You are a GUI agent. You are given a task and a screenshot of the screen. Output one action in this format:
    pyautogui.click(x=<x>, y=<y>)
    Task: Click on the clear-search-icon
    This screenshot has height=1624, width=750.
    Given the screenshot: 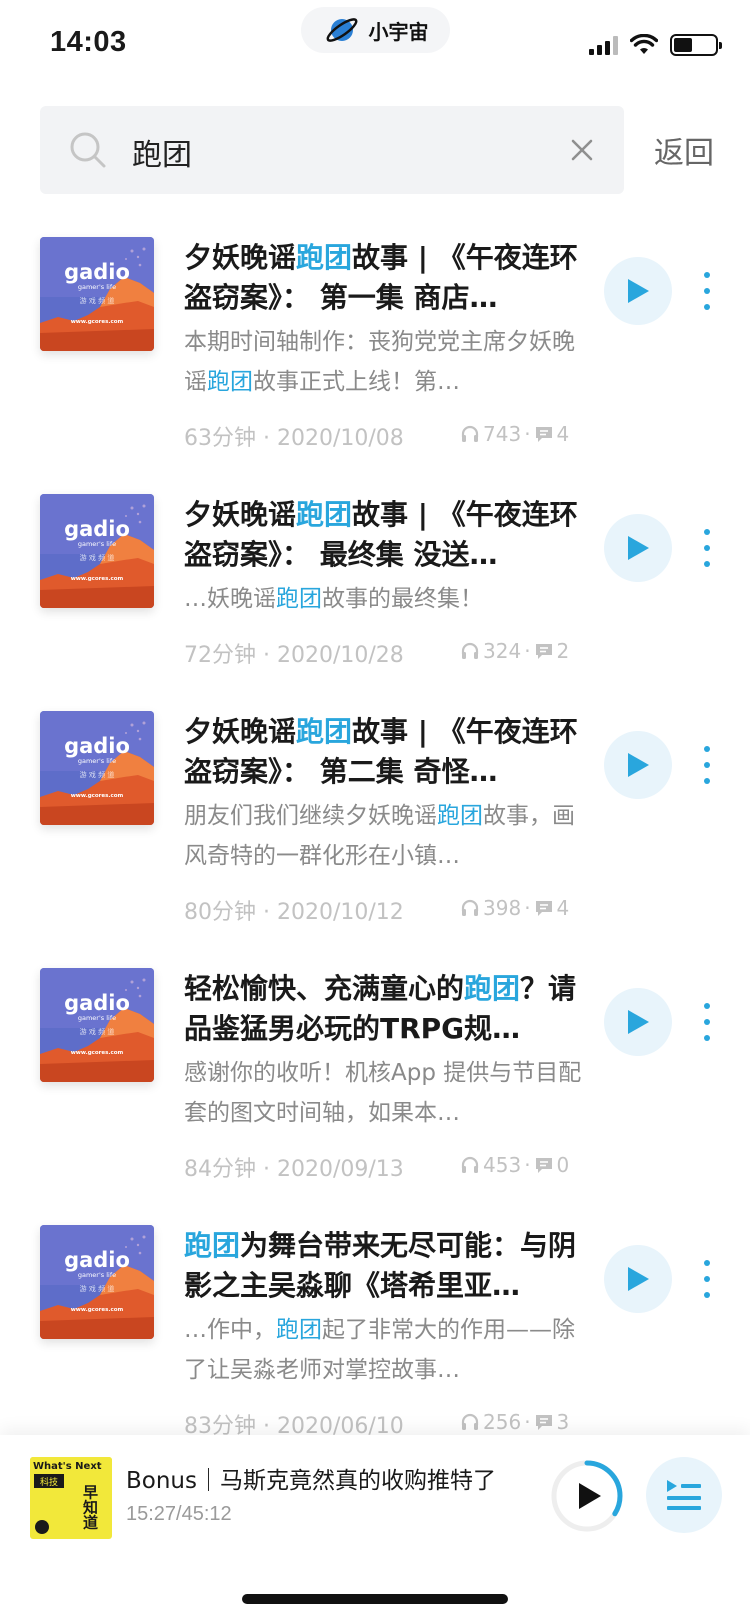 What is the action you would take?
    pyautogui.click(x=582, y=150)
    